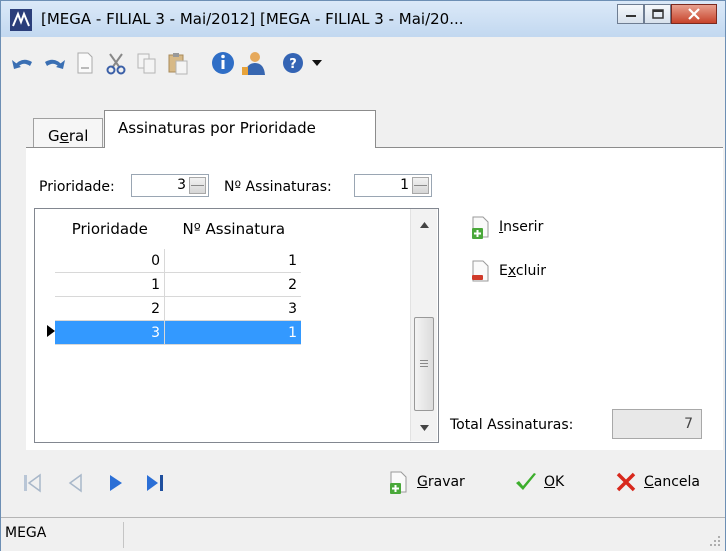 This screenshot has width=726, height=551. I want to click on table-row: 0 1, so click(168, 261).